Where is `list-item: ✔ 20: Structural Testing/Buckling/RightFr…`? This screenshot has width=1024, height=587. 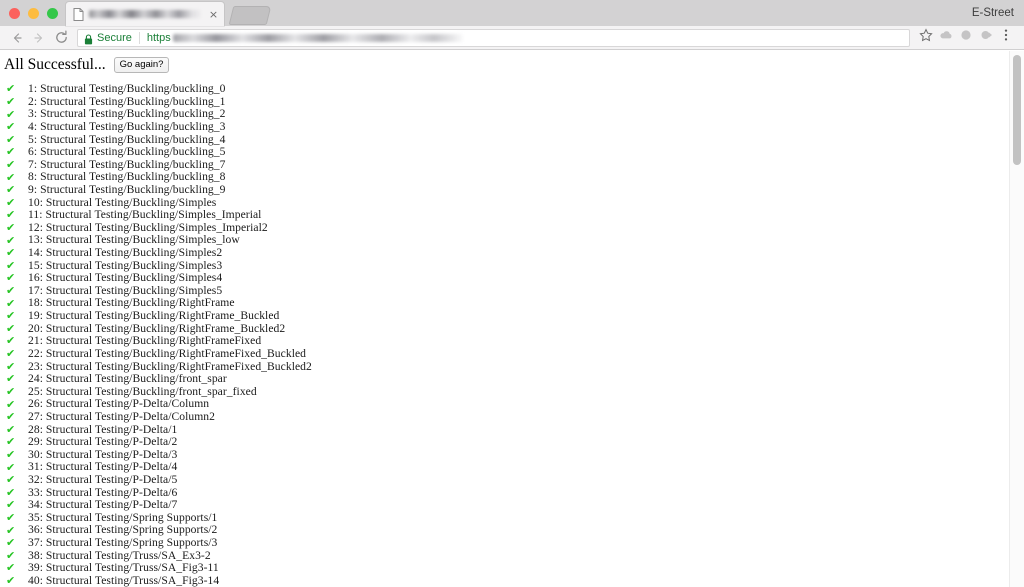
list-item: ✔ 20: Structural Testing/Buckling/RightFr… is located at coordinates (512, 328).